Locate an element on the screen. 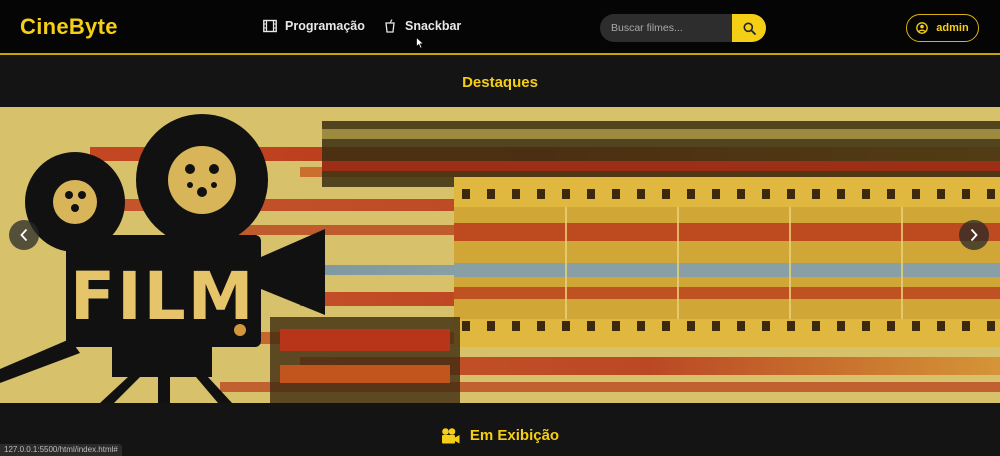 This screenshot has width=1000, height=456. nav-snackbar-label: Snackbar is located at coordinates (433, 26).